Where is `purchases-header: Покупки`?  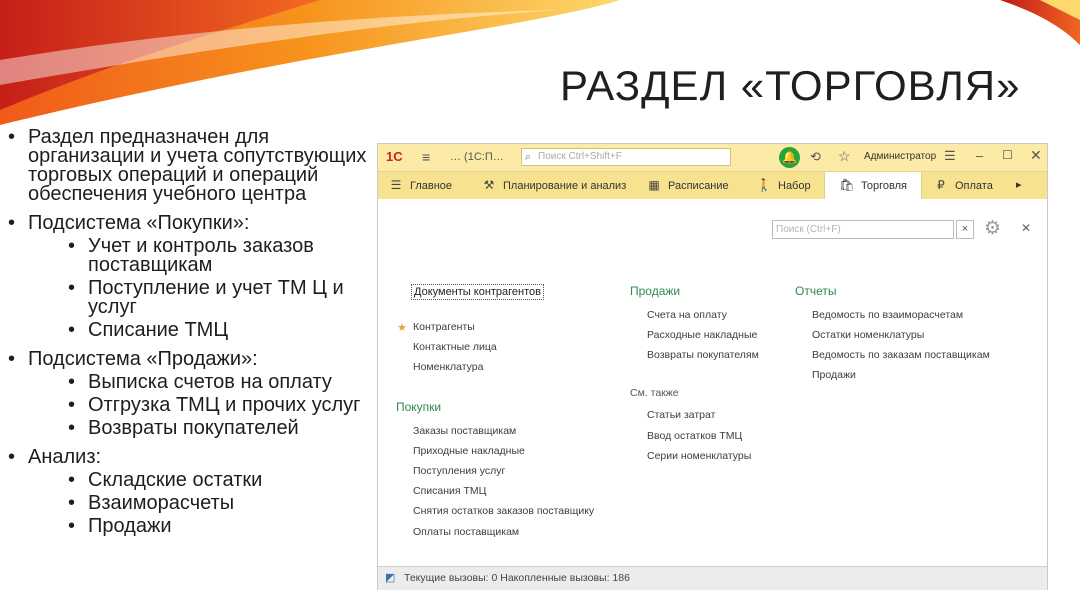
purchases-header: Покупки is located at coordinates (419, 407).